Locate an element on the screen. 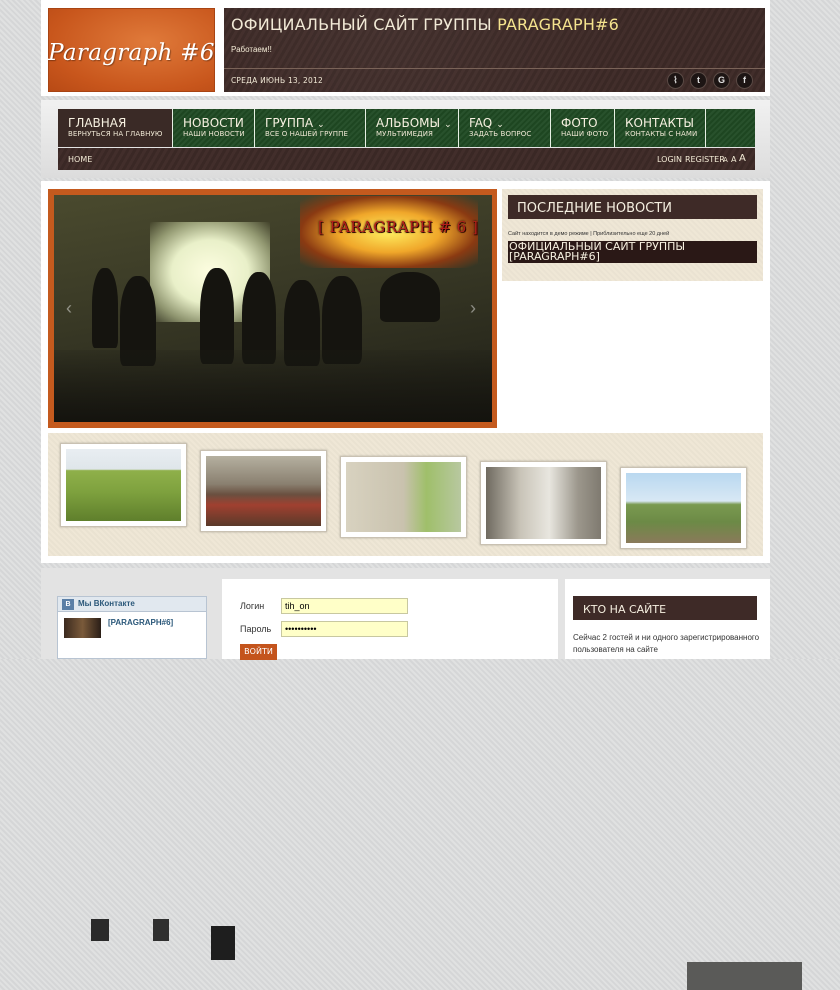 The height and width of the screenshot is (990, 840). nav-sublabel: ЗАДАТЬ ВОПРОС is located at coordinates (500, 134).